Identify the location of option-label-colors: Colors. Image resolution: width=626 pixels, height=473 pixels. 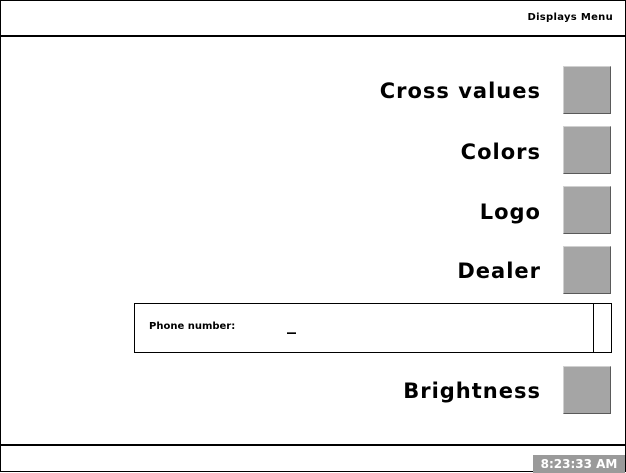
(500, 152).